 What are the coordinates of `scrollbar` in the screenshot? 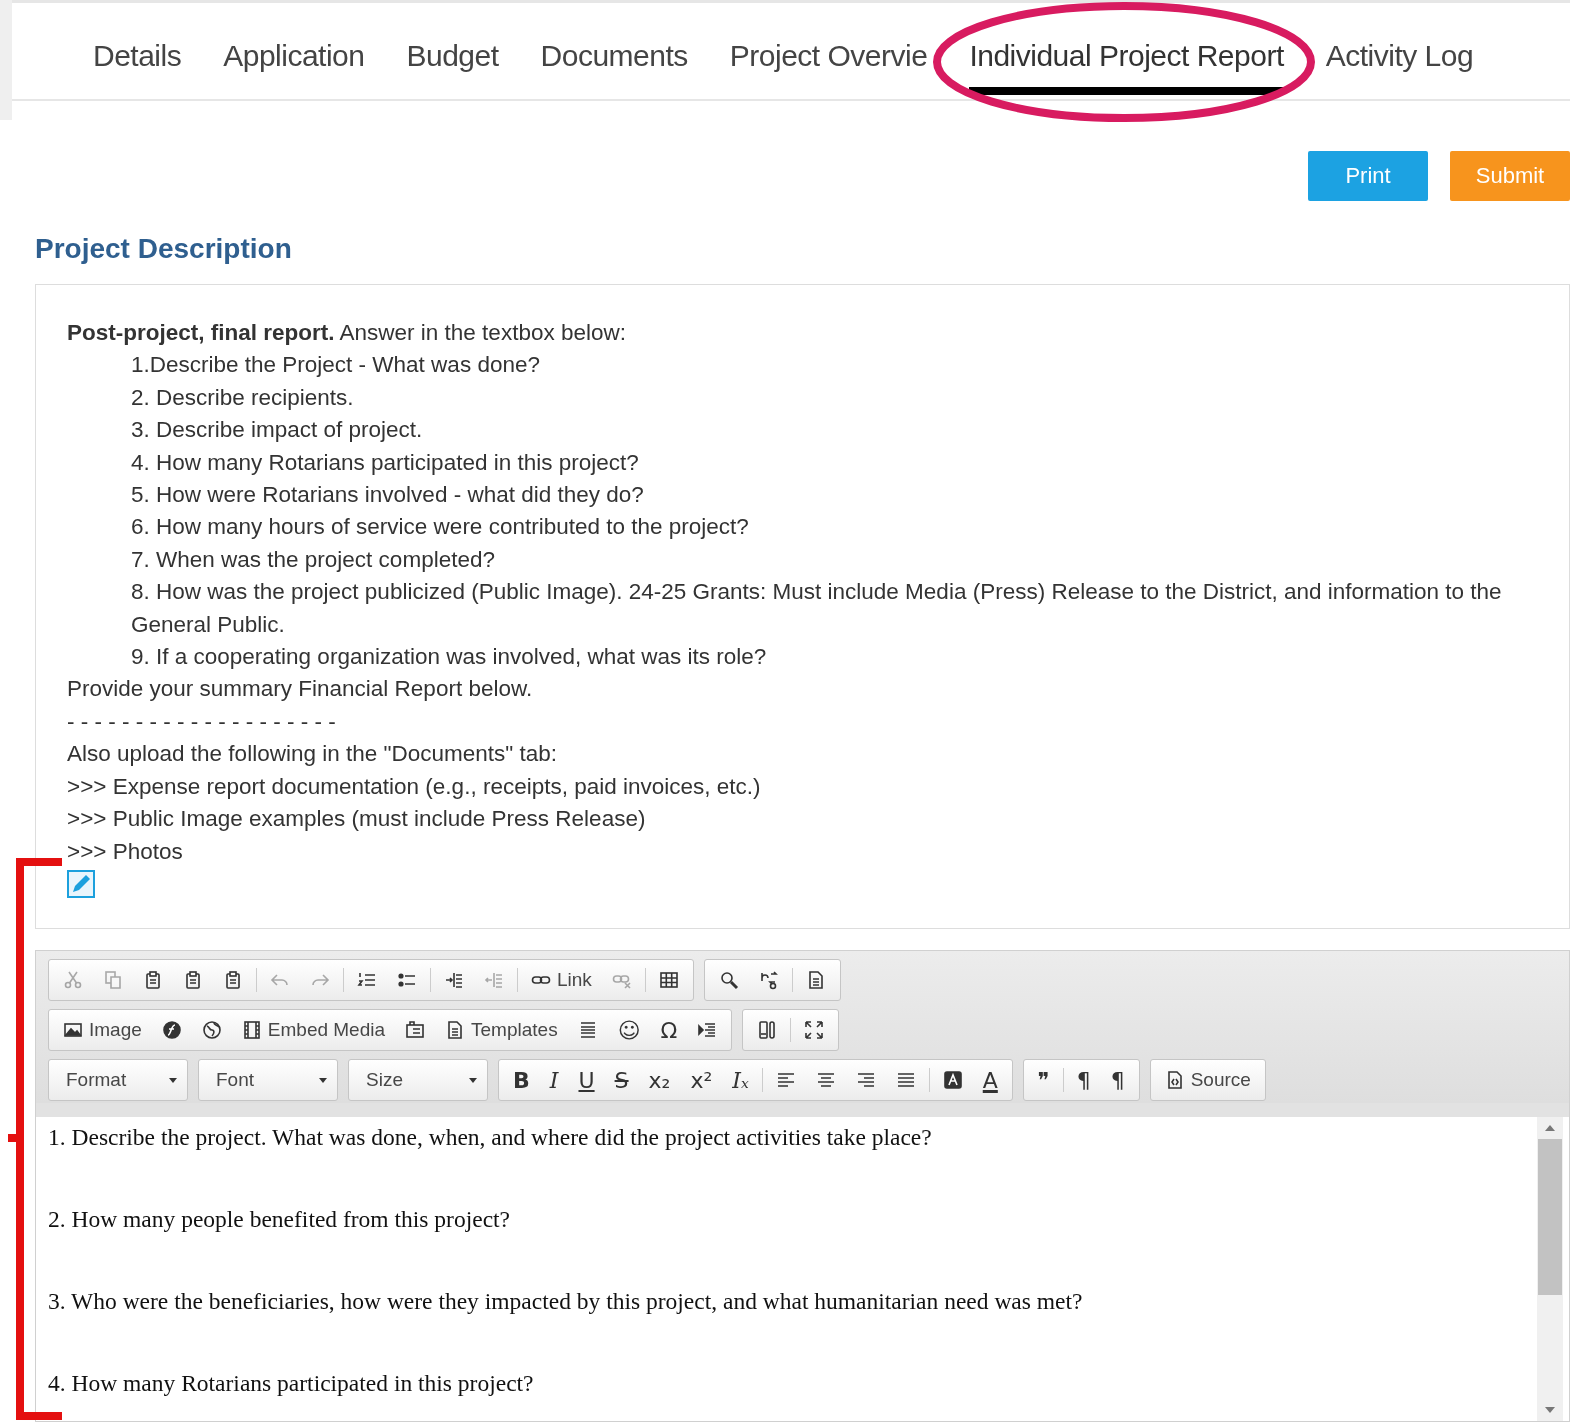 It's located at (1550, 1269).